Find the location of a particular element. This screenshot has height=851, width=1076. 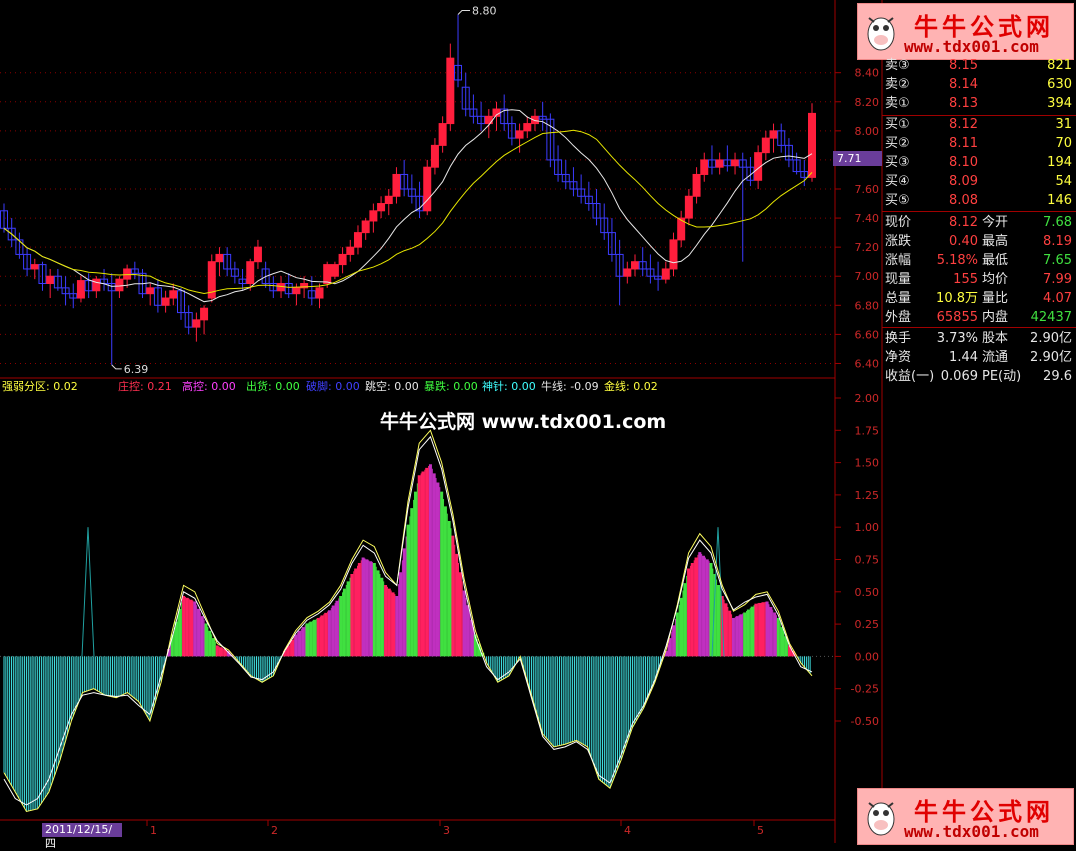

price-tick-label: 7.60 is located at coordinates (867, 189).